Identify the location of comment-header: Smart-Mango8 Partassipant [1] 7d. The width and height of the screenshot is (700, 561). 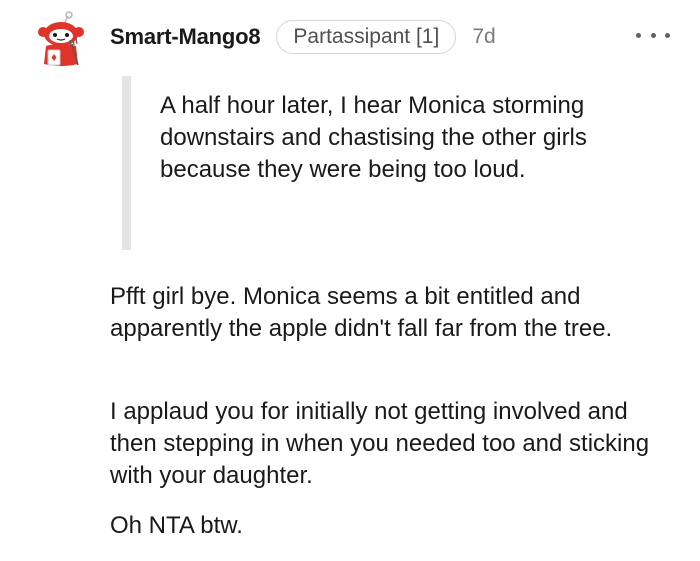
(303, 37).